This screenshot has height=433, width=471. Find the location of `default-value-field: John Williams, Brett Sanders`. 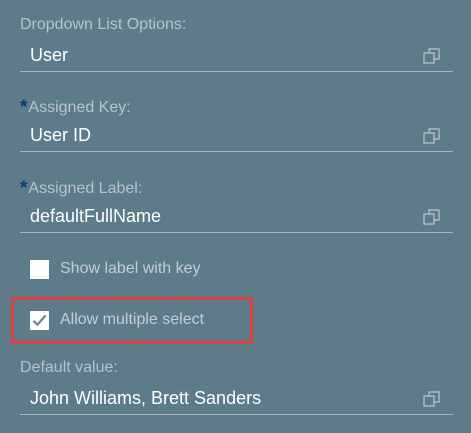

default-value-field: John Williams, Brett Sanders is located at coordinates (236, 400).